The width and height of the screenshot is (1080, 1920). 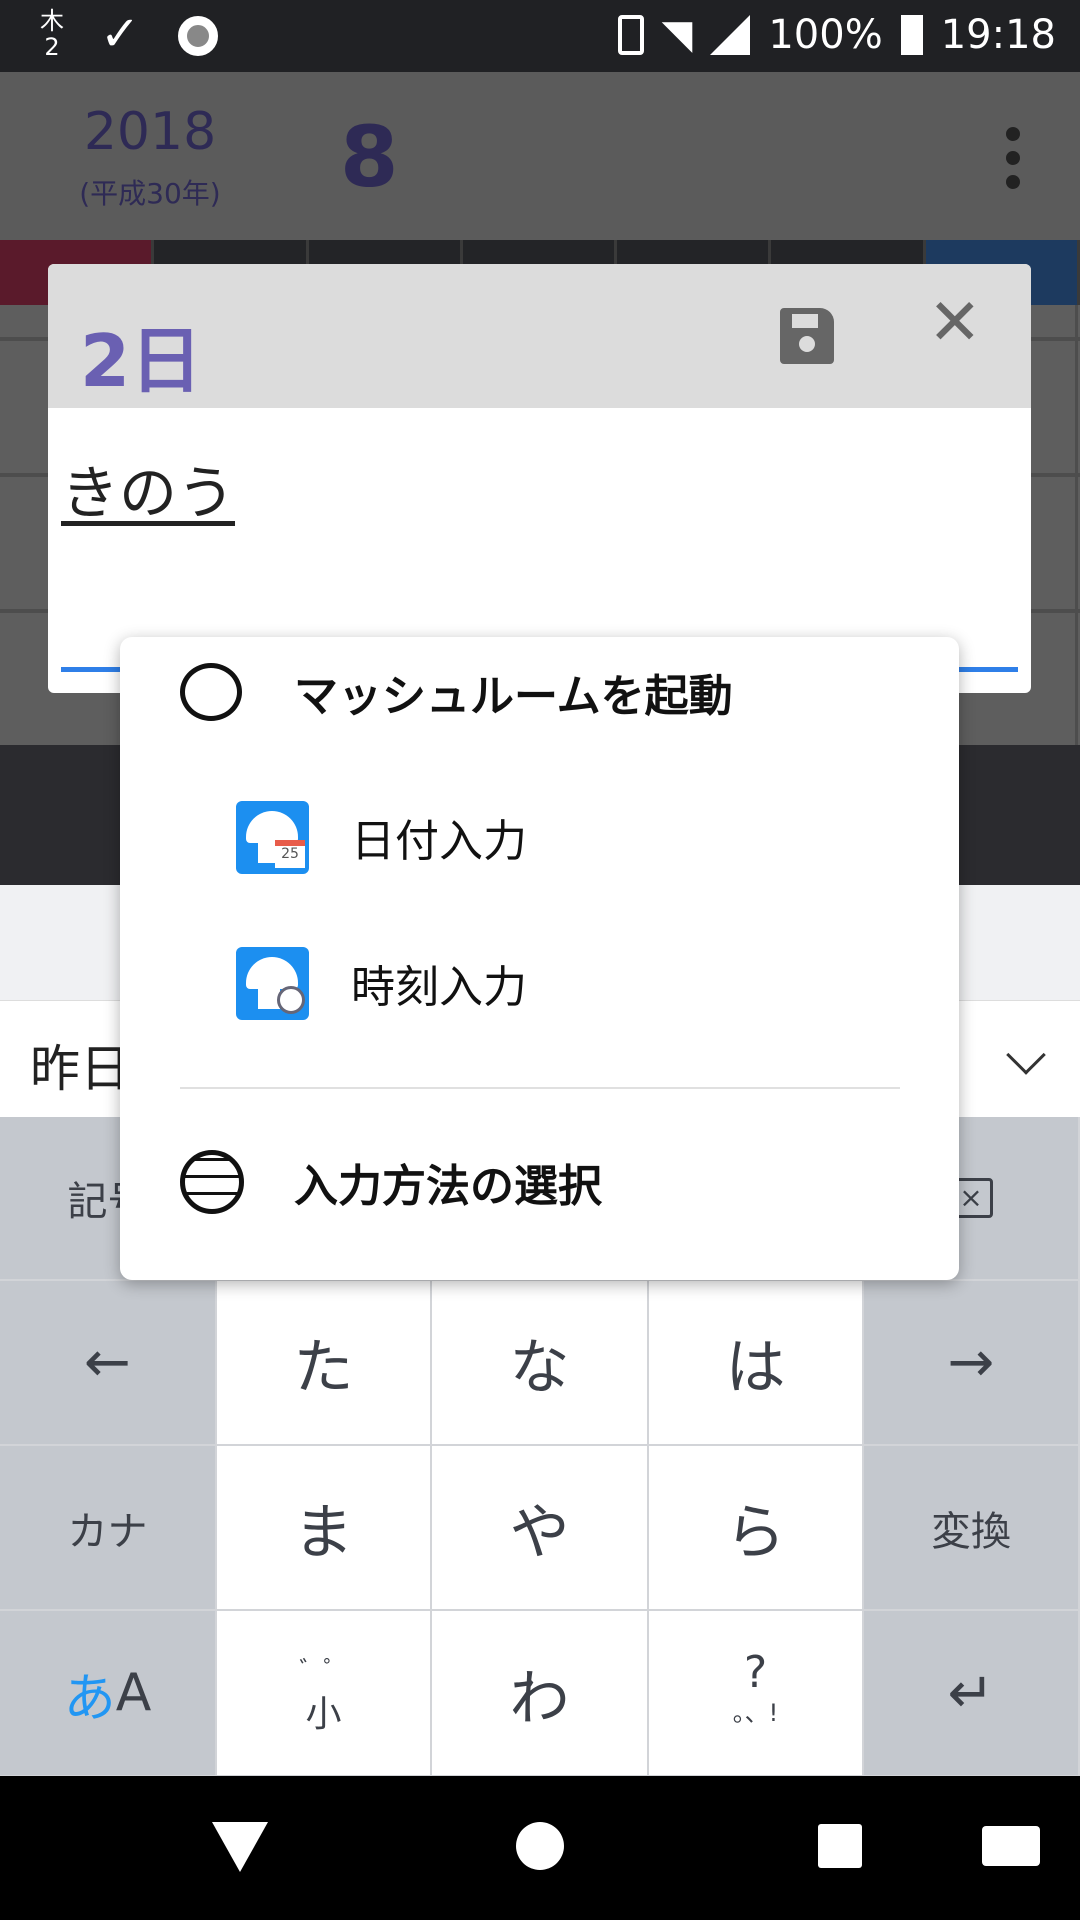 What do you see at coordinates (540, 1694) in the screenshot?
I see `key-wa: わ` at bounding box center [540, 1694].